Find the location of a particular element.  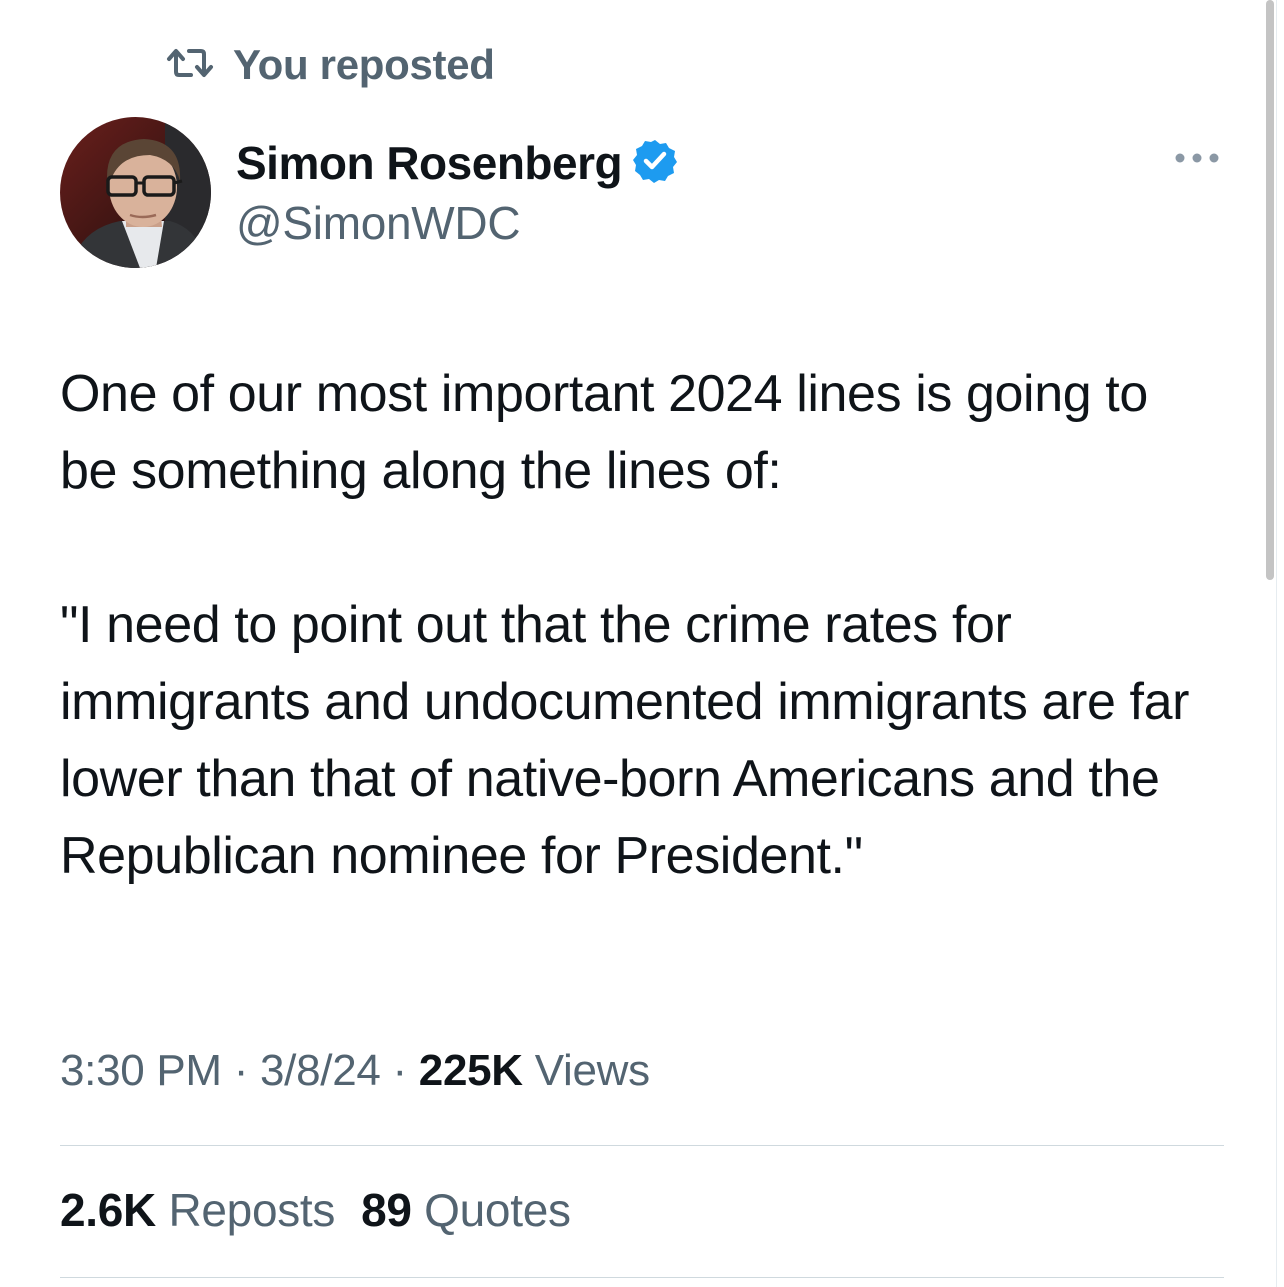

engagement-stats: 2.6K Reposts 89 Quotes is located at coordinates (315, 1210).